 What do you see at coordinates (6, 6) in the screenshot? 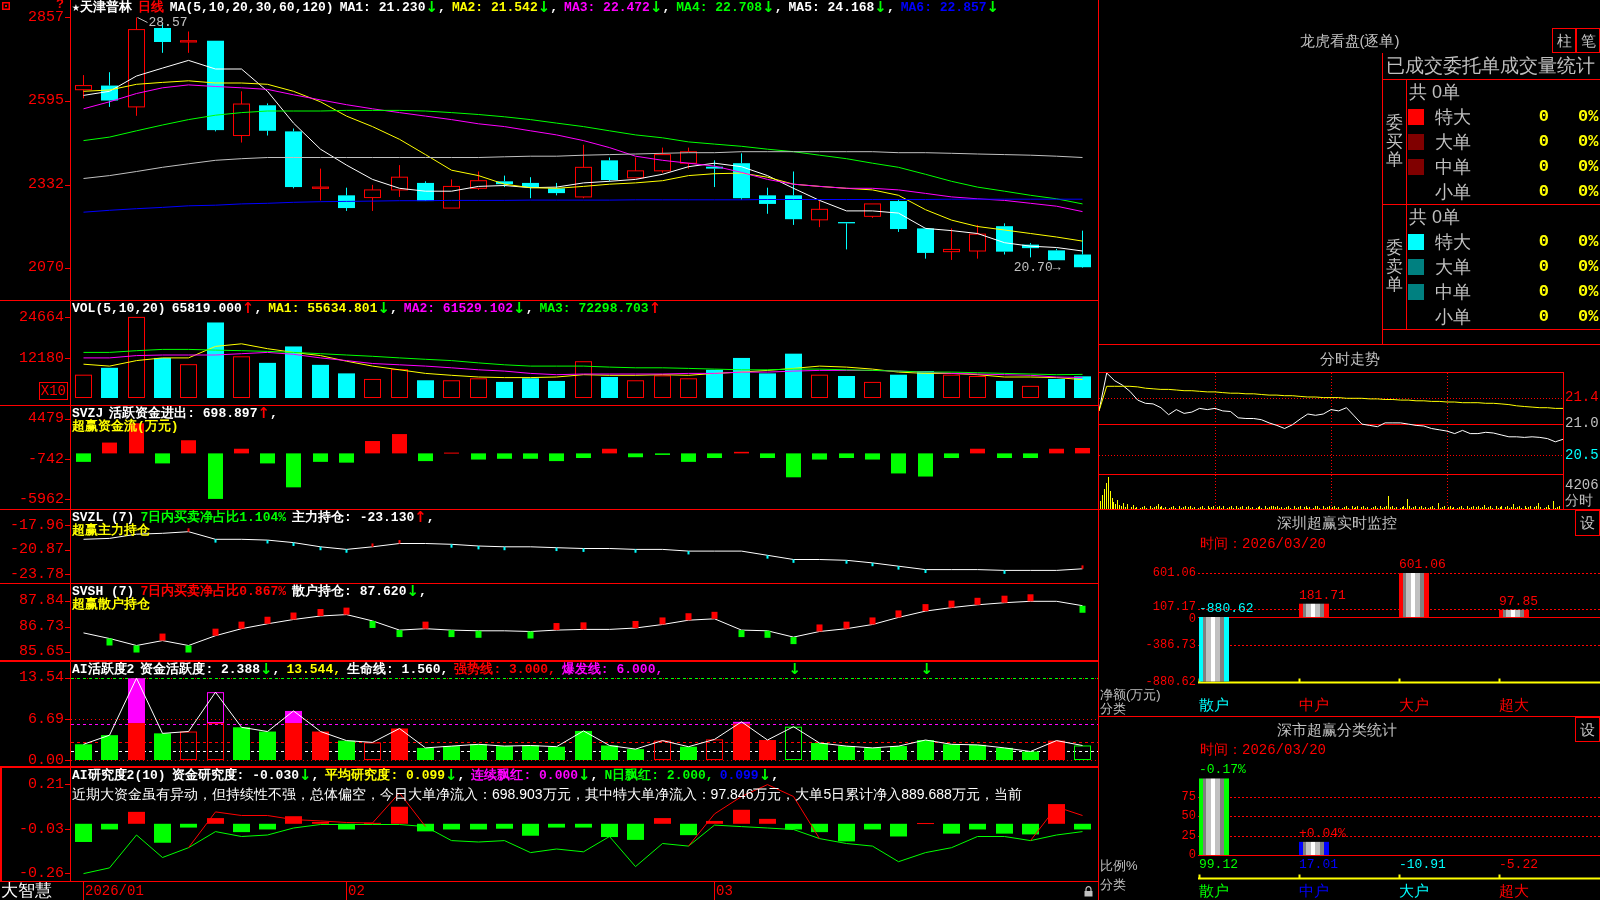
I see `square-icon` at bounding box center [6, 6].